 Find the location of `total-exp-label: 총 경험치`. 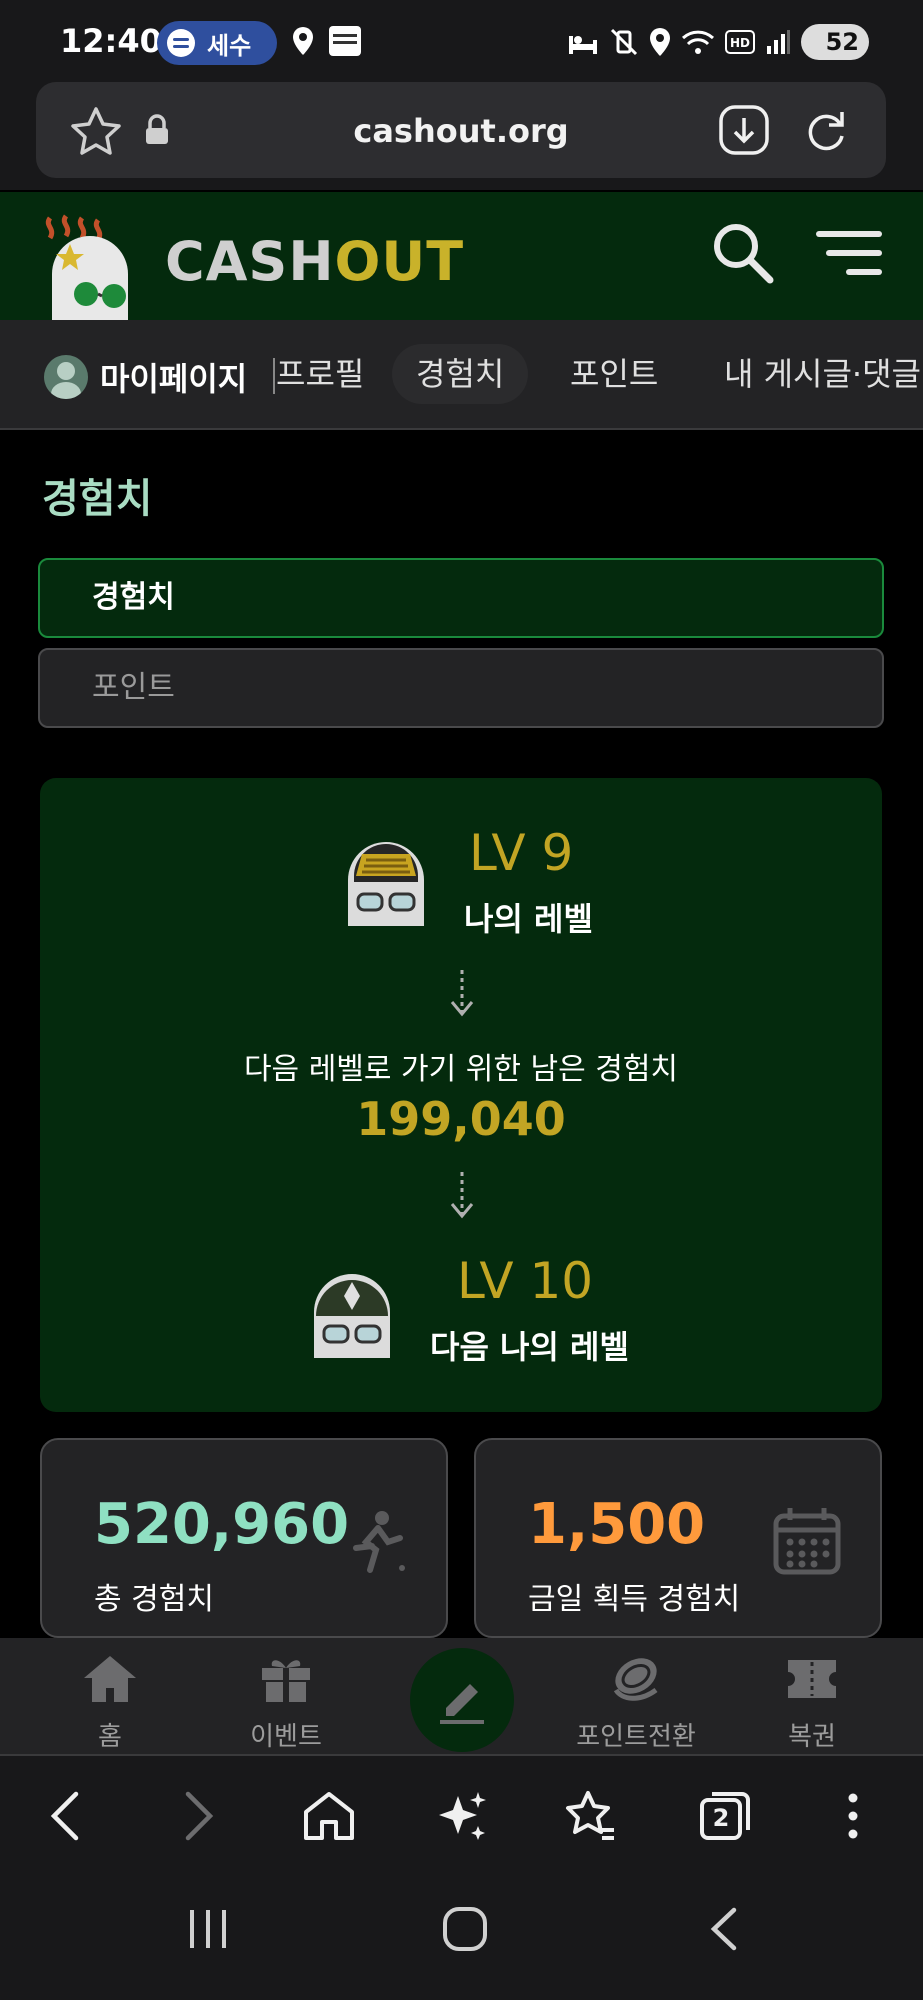

total-exp-label: 총 경험치 is located at coordinates (154, 1599).